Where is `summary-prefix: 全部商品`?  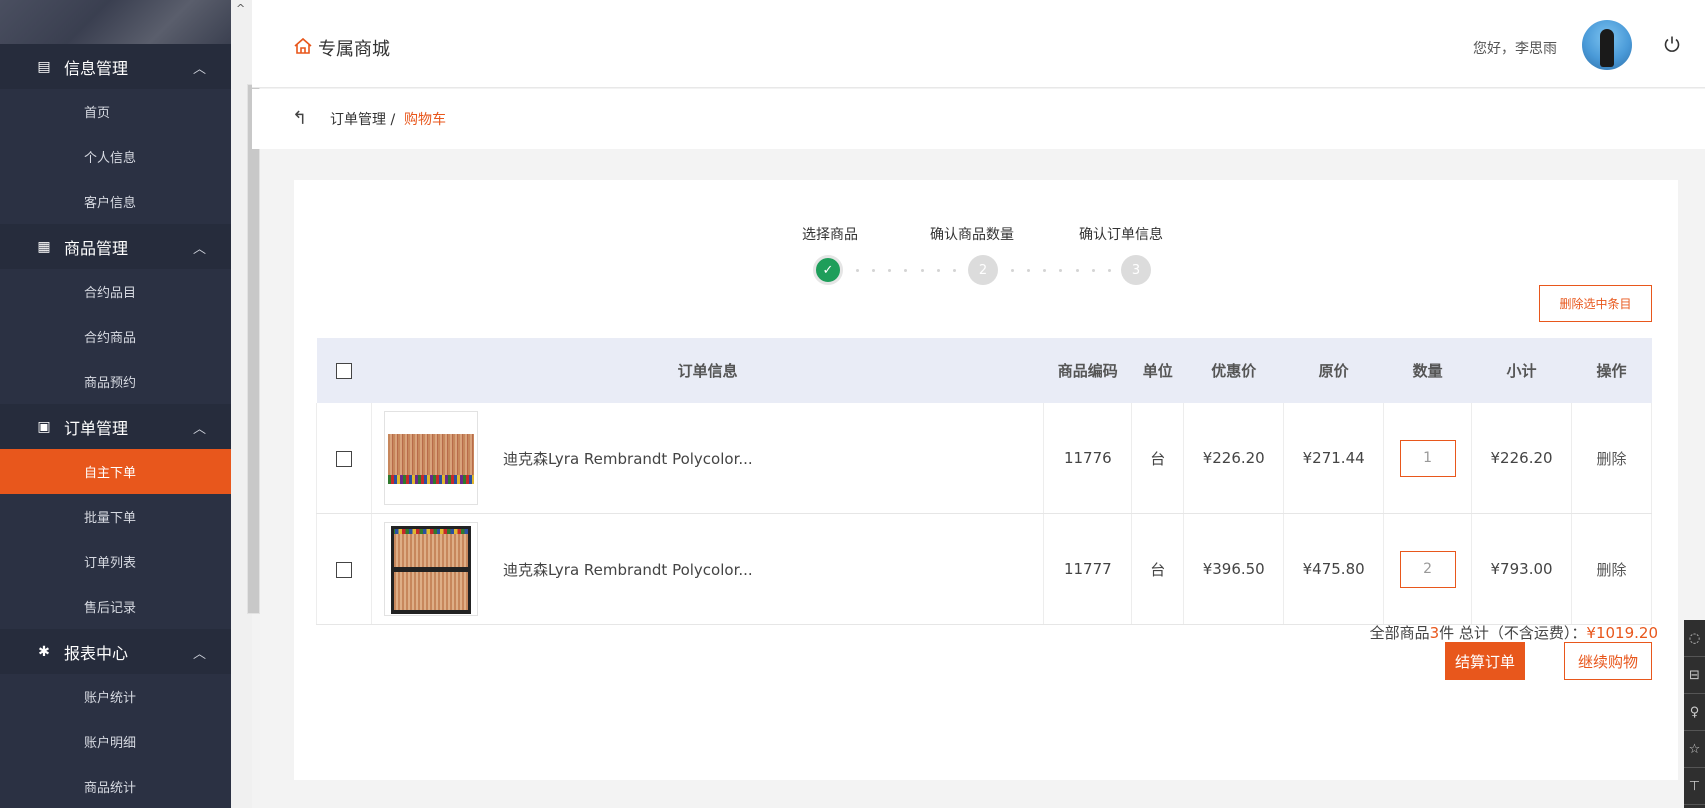
summary-prefix: 全部商品 is located at coordinates (1399, 633).